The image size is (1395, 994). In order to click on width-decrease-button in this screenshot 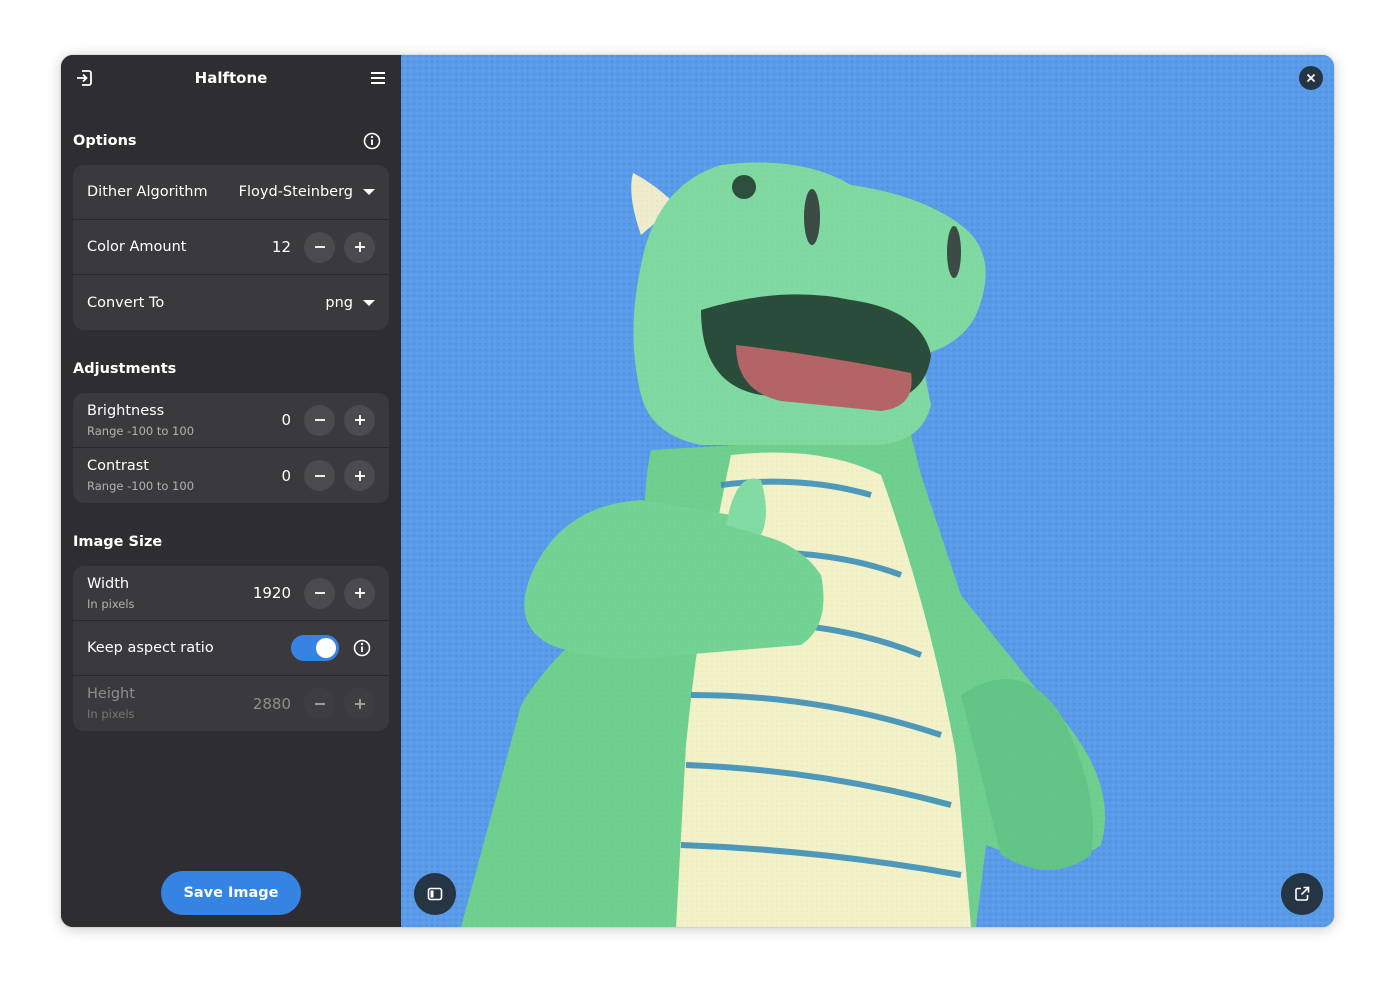, I will do `click(319, 593)`.